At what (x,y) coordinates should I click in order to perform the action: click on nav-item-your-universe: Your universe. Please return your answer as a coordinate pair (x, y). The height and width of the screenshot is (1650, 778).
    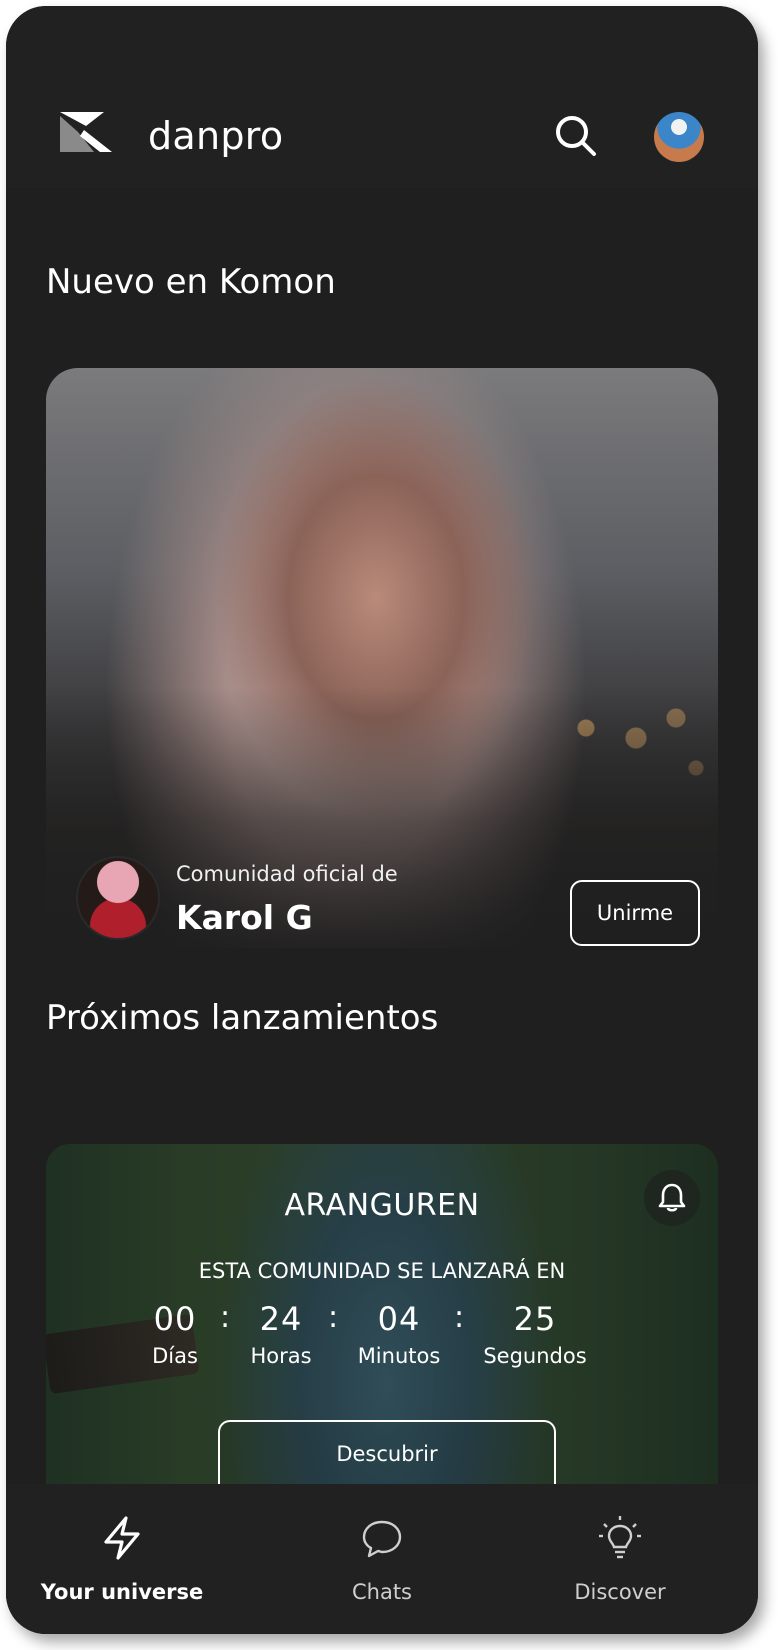
    Looking at the image, I should click on (122, 1559).